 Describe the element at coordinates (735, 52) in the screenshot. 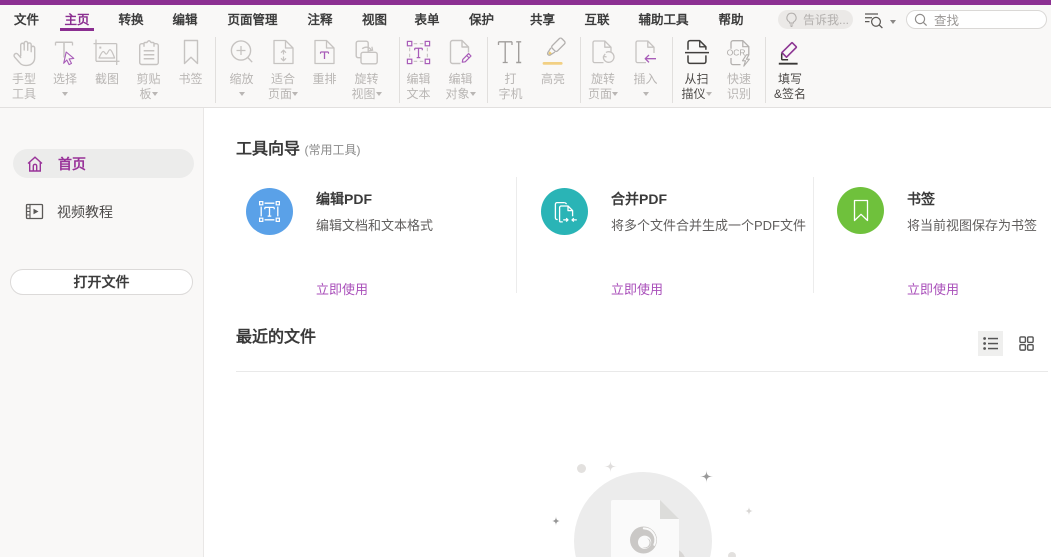

I see `svg-text: OCR` at that location.